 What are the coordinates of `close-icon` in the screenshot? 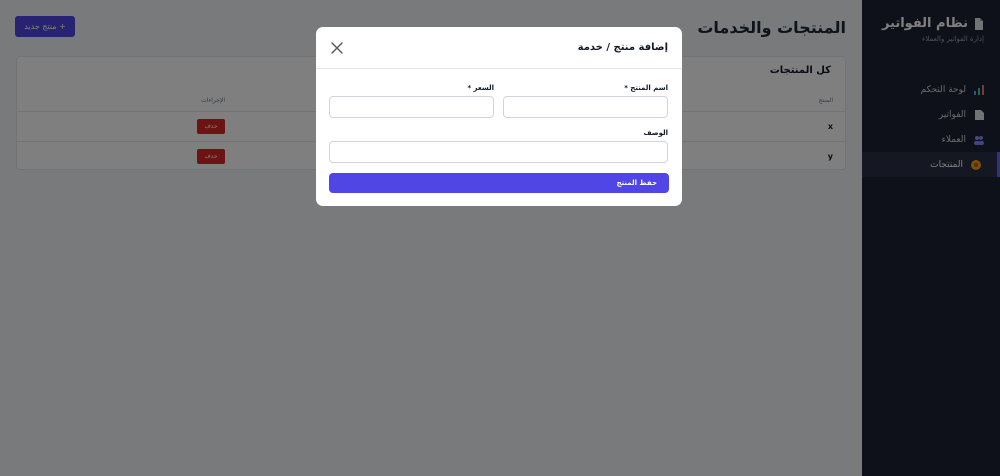 It's located at (337, 48).